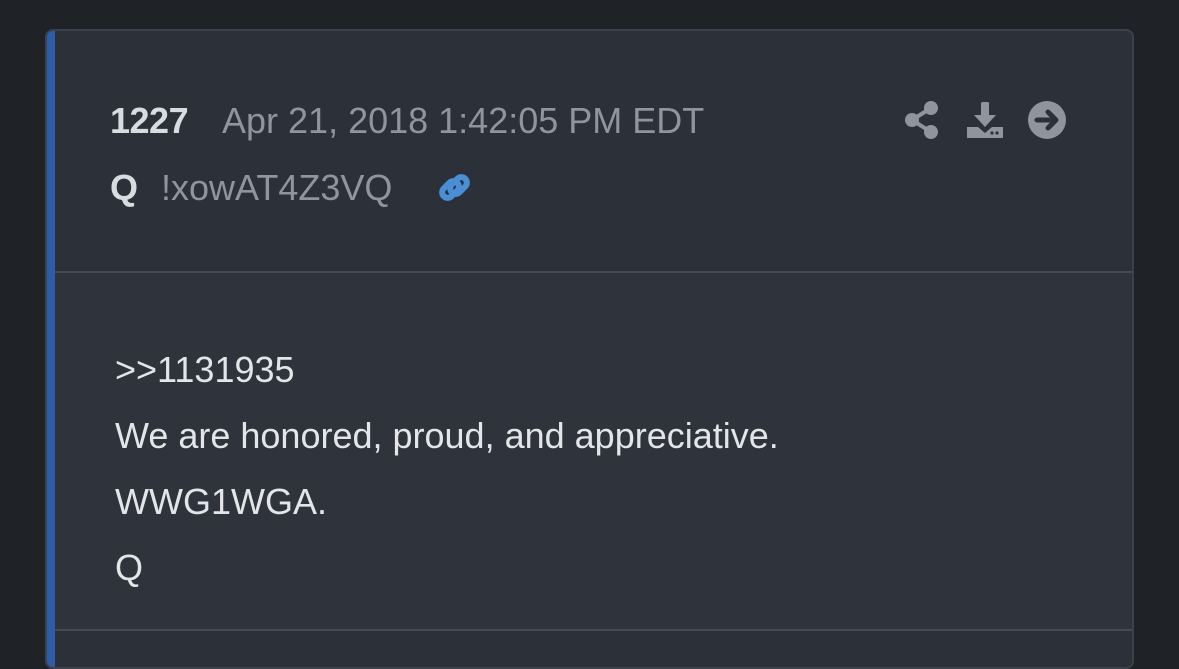  What do you see at coordinates (985, 120) in the screenshot?
I see `download-icon` at bounding box center [985, 120].